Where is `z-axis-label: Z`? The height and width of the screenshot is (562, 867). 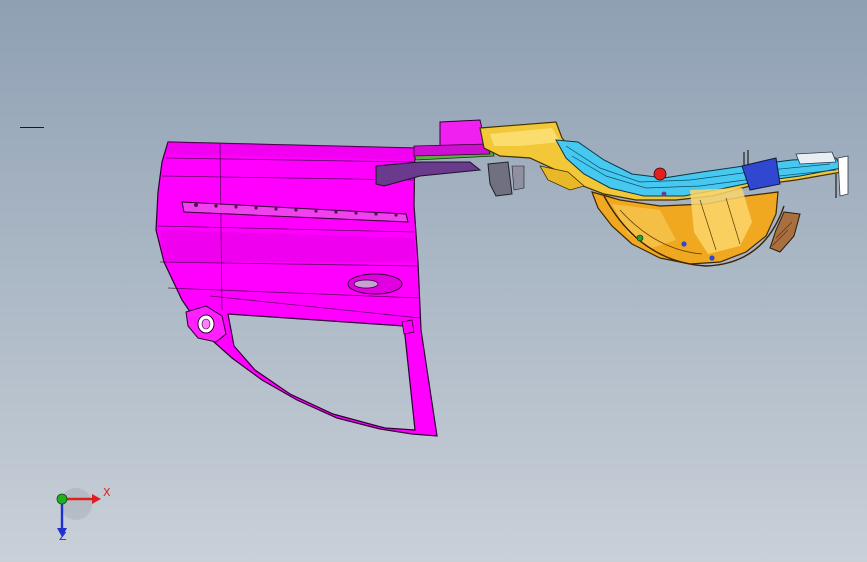
z-axis-label: Z is located at coordinates (63, 536).